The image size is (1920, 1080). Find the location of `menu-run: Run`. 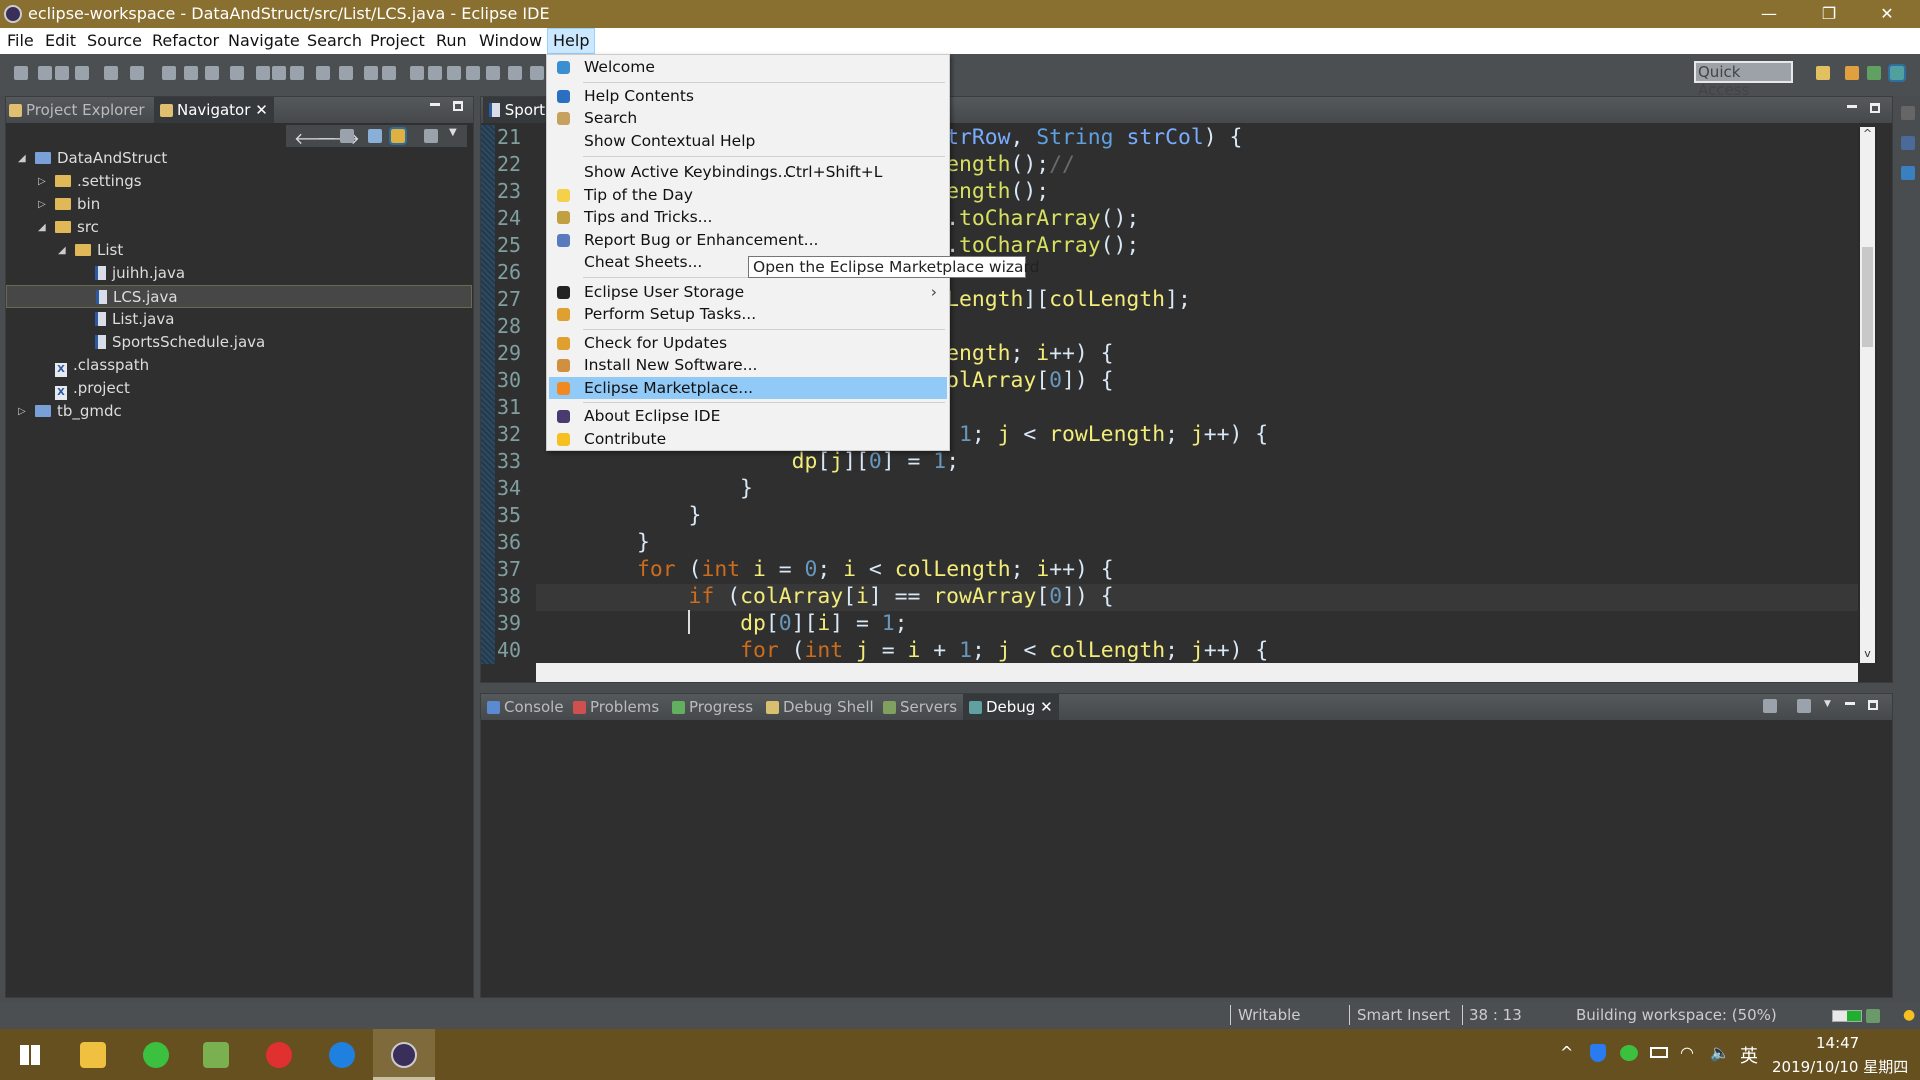

menu-run: Run is located at coordinates (451, 40).